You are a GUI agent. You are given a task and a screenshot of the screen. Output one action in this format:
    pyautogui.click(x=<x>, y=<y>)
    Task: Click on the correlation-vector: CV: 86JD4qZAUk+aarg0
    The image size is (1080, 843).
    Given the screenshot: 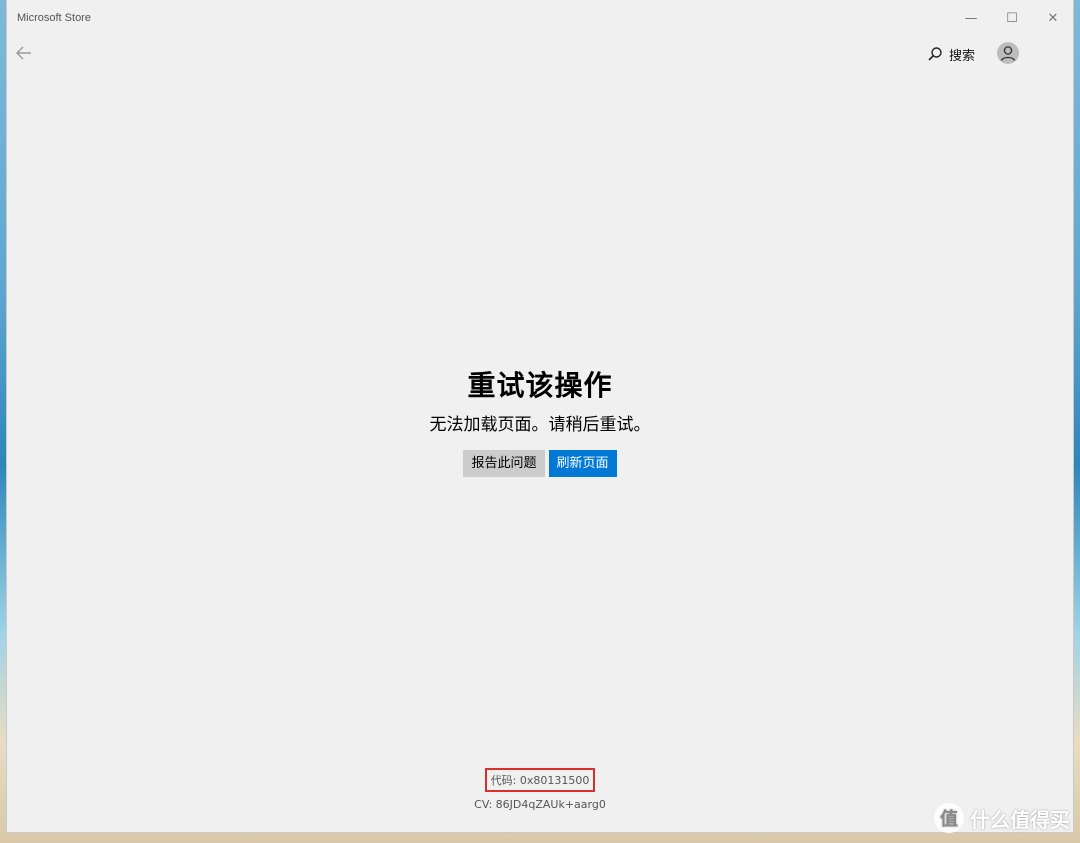 What is the action you would take?
    pyautogui.click(x=540, y=804)
    